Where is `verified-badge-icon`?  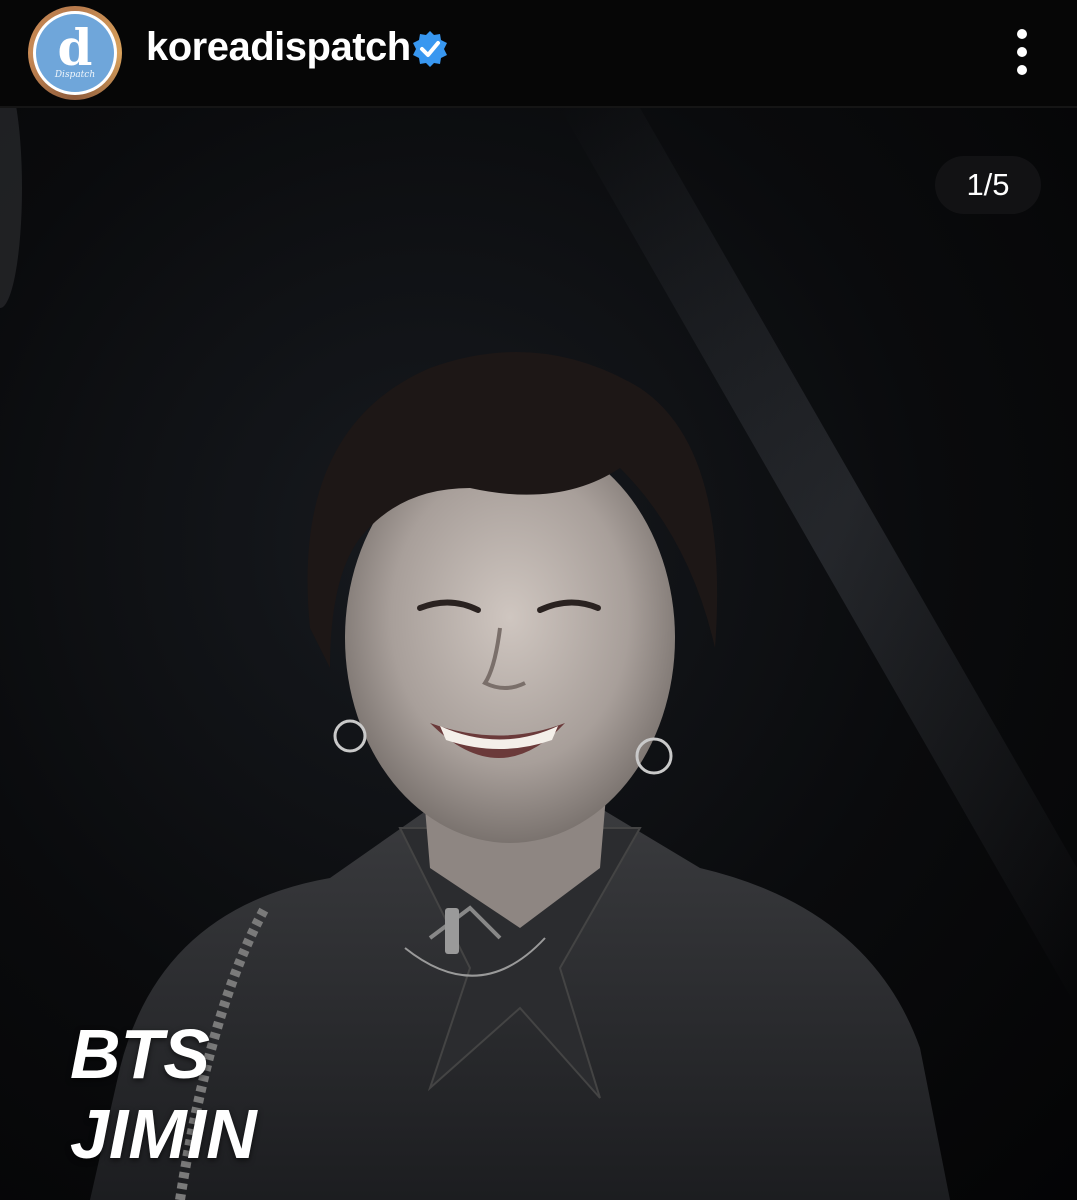 verified-badge-icon is located at coordinates (430, 49).